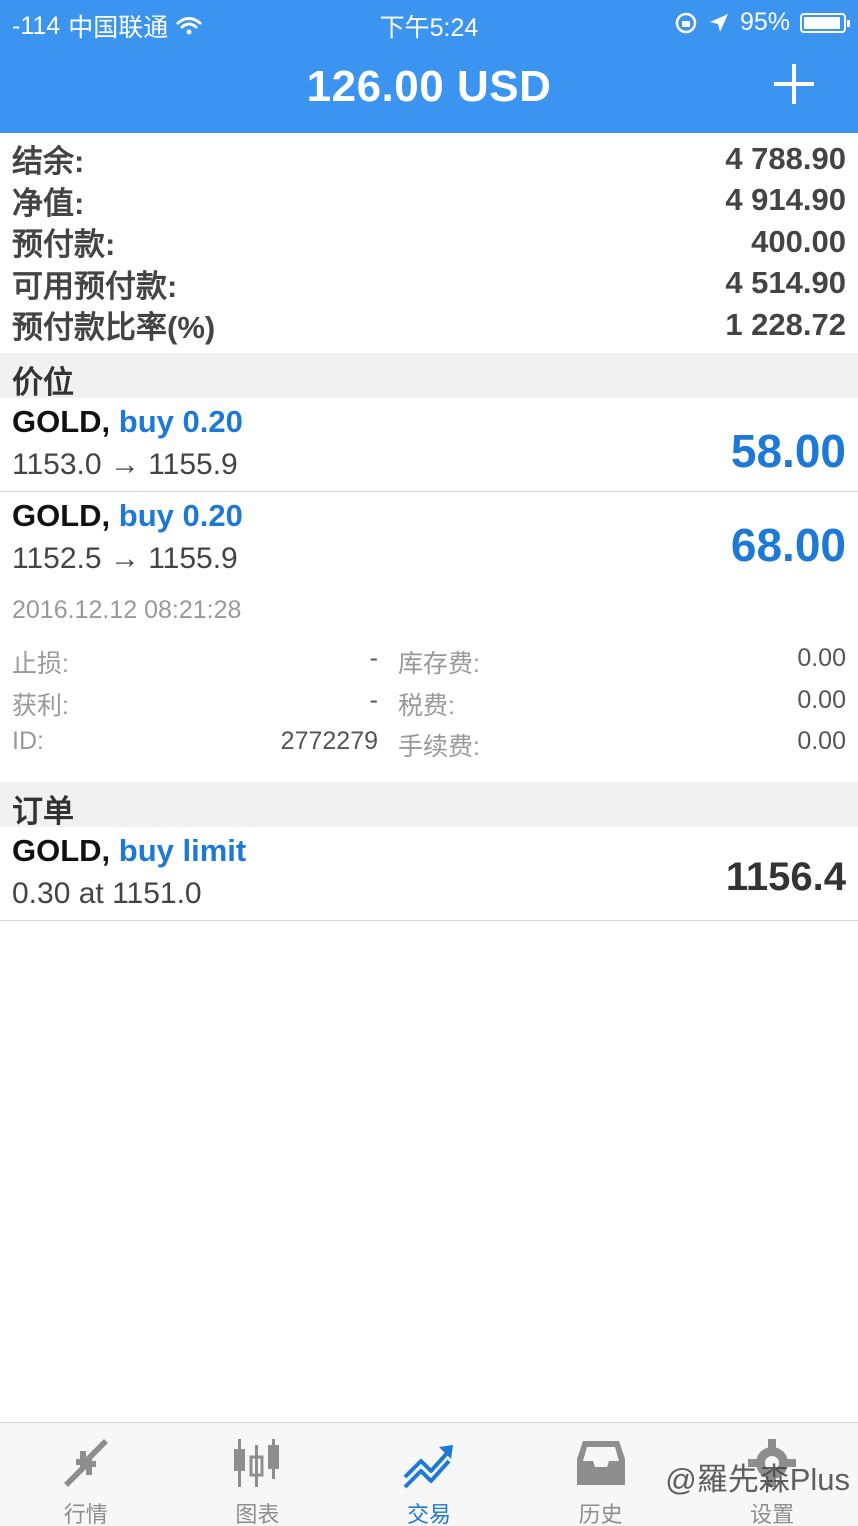 The height and width of the screenshot is (1526, 858). Describe the element at coordinates (114, 328) in the screenshot. I see `account-label: 预付款比率(%)` at that location.